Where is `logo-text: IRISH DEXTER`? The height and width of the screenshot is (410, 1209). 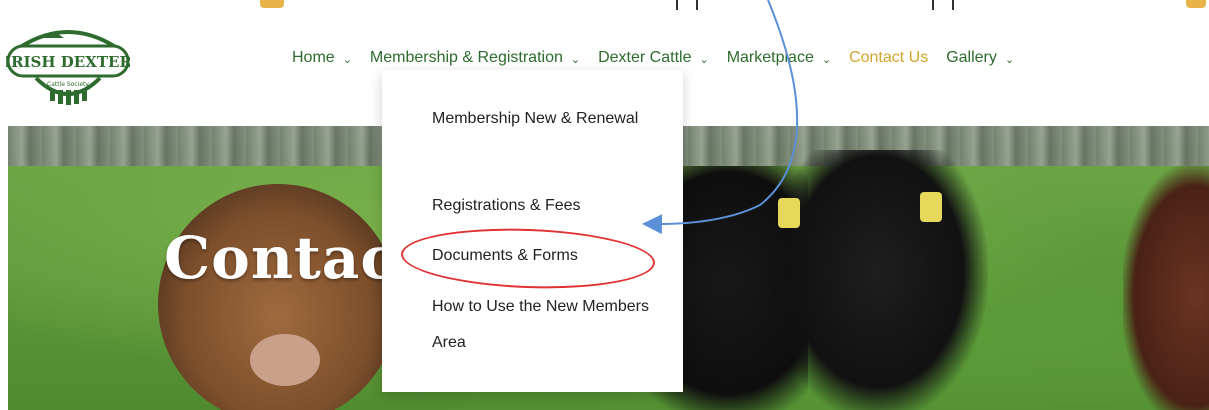 logo-text: IRISH DEXTER is located at coordinates (68, 62).